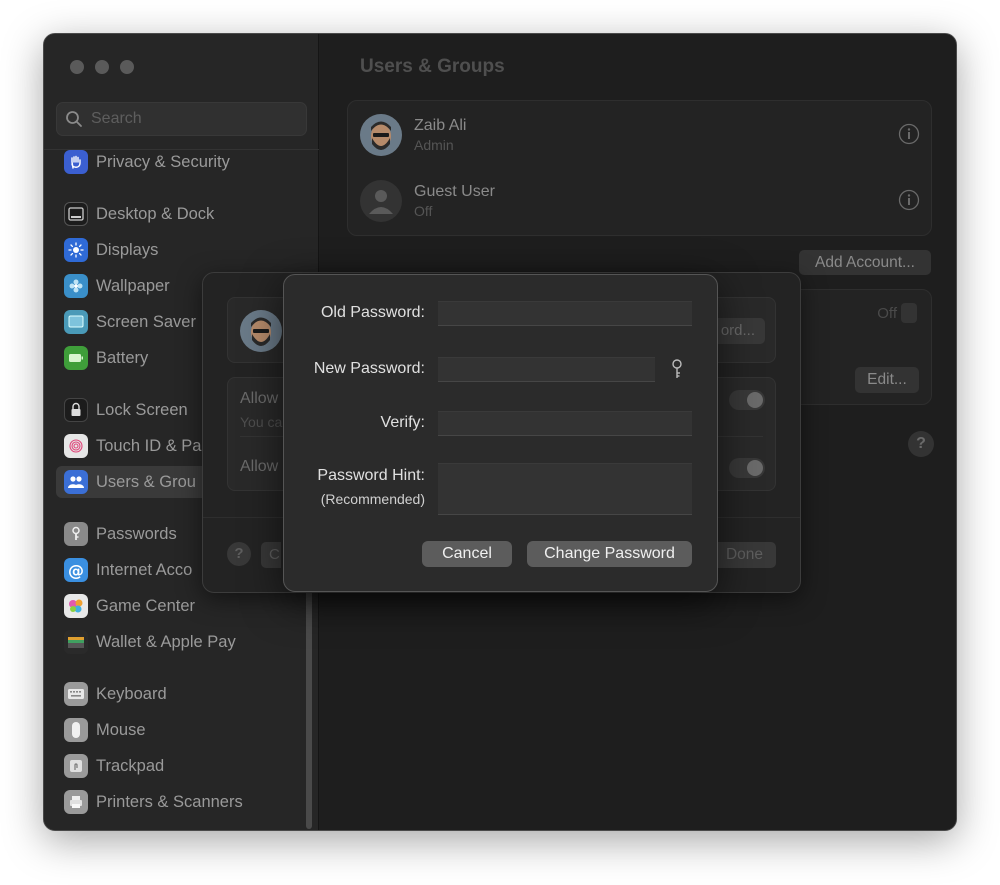 This screenshot has height=885, width=1000. Describe the element at coordinates (76, 482) in the screenshot. I see `users-icon` at that location.